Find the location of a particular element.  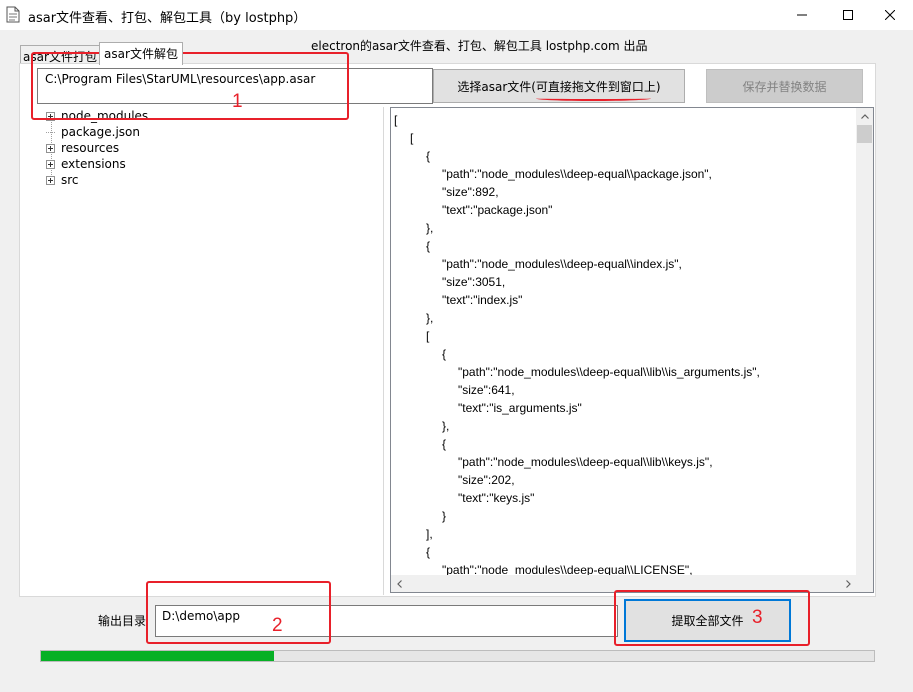

close-button is located at coordinates (890, 15).